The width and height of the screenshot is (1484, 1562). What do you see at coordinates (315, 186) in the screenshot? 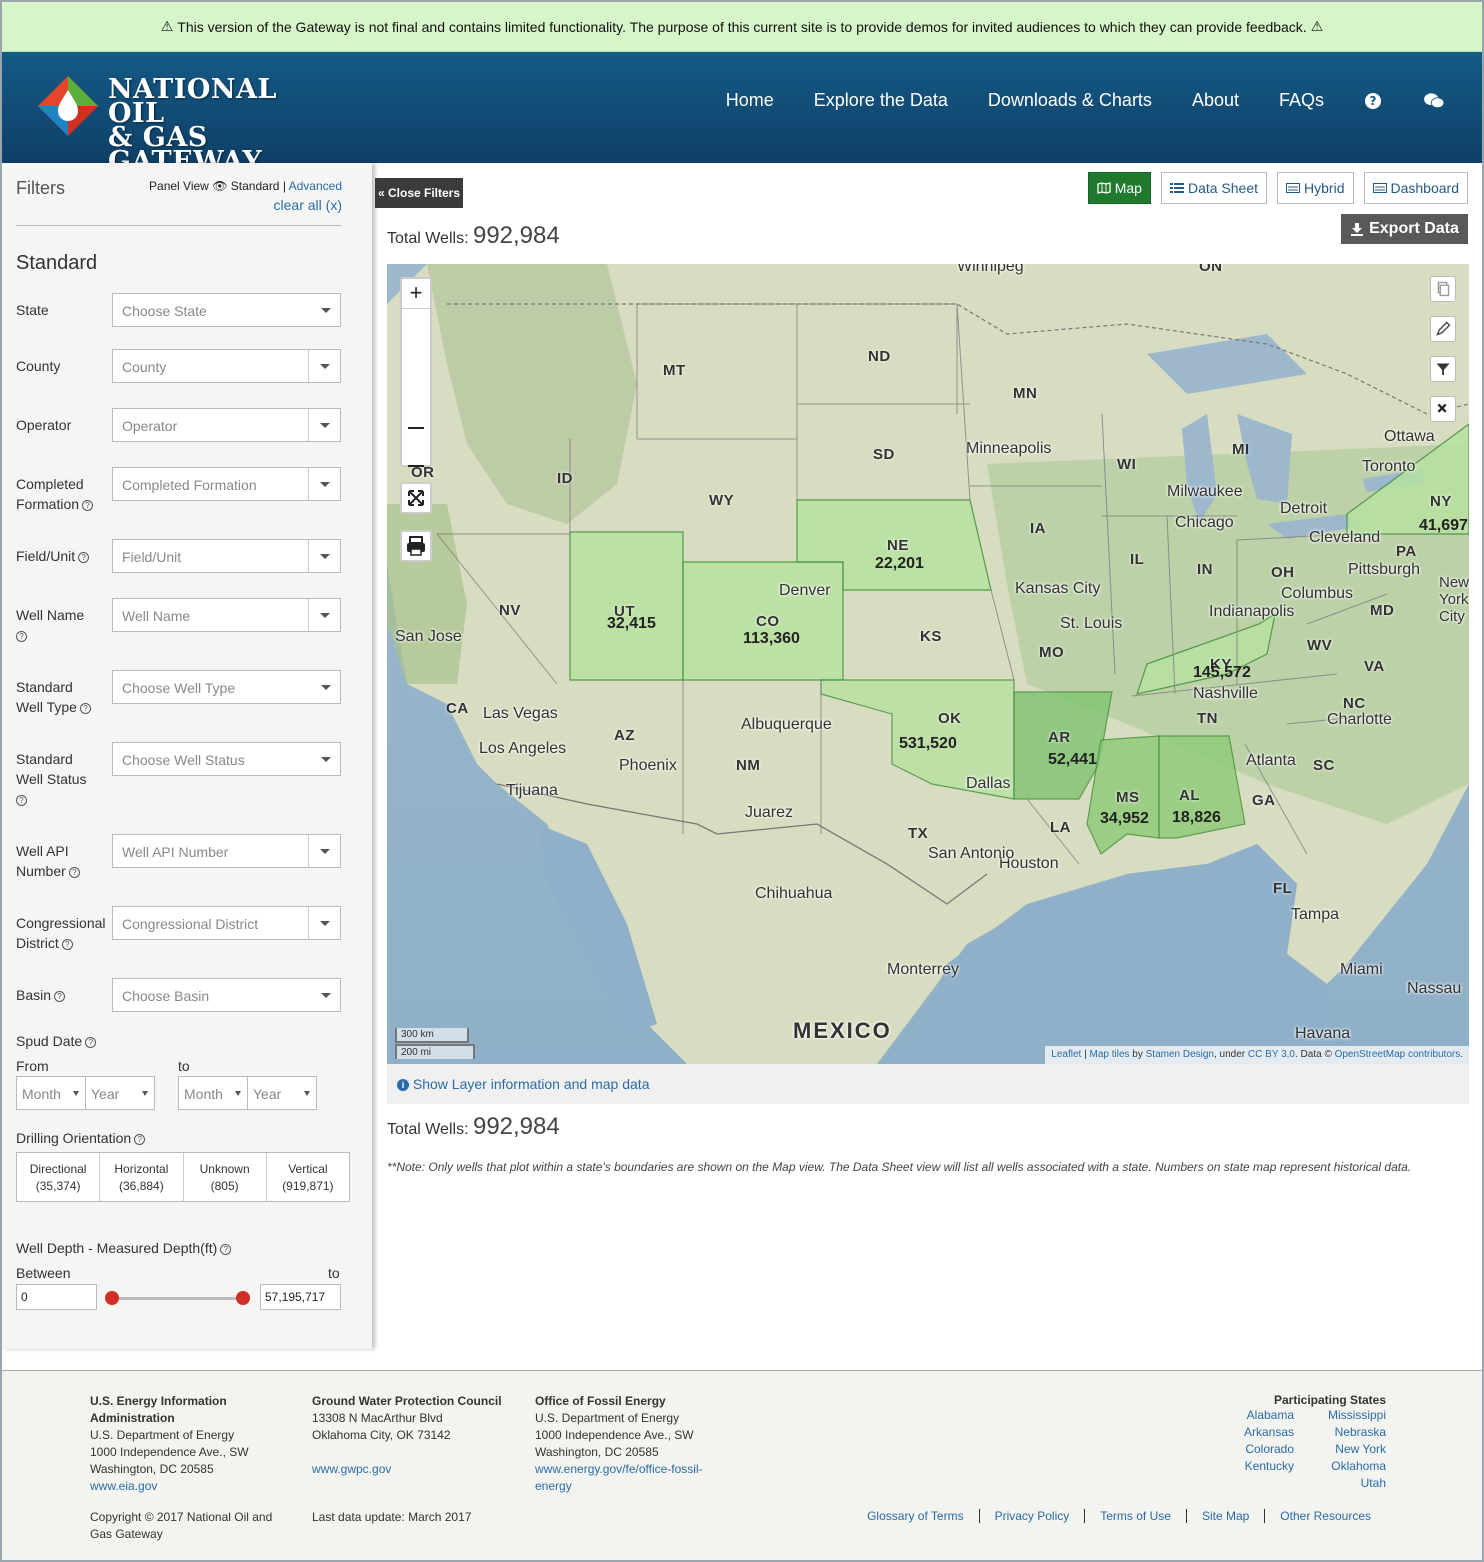
I see `panel-advanced-option: Advanced` at bounding box center [315, 186].